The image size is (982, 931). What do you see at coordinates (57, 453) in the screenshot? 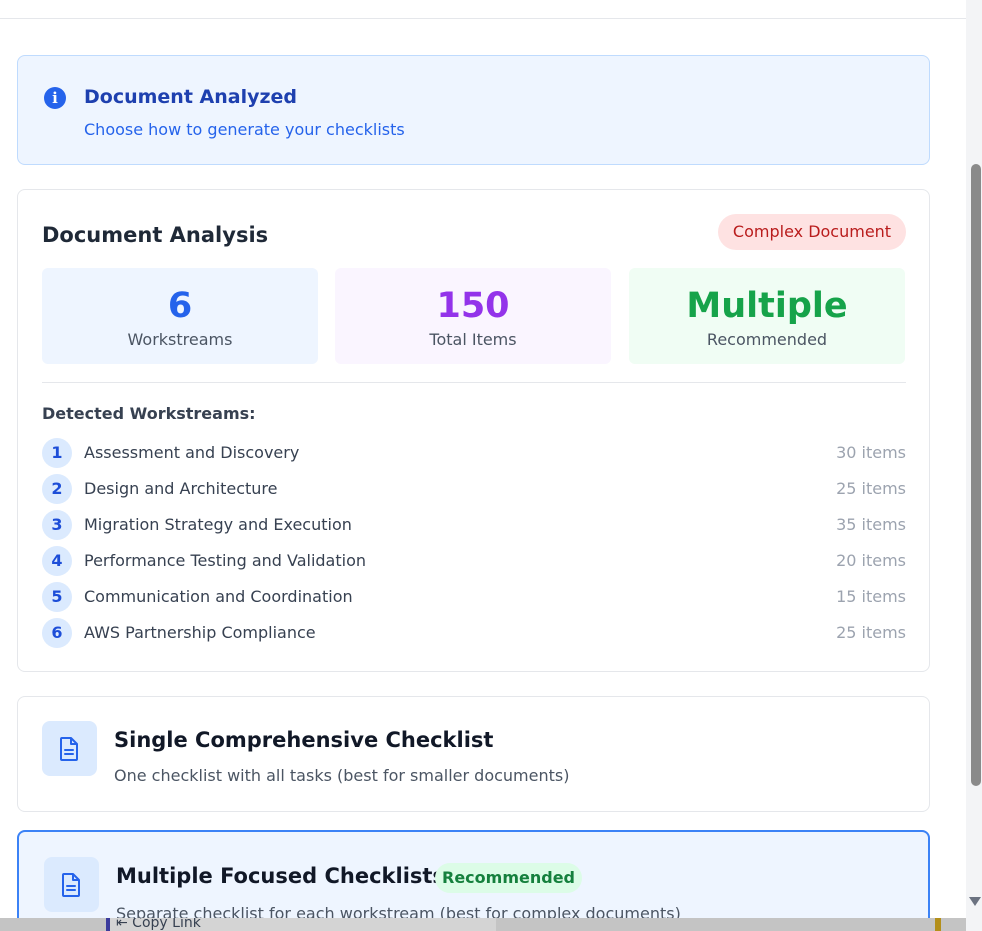
I see `workstream-number: 1` at bounding box center [57, 453].